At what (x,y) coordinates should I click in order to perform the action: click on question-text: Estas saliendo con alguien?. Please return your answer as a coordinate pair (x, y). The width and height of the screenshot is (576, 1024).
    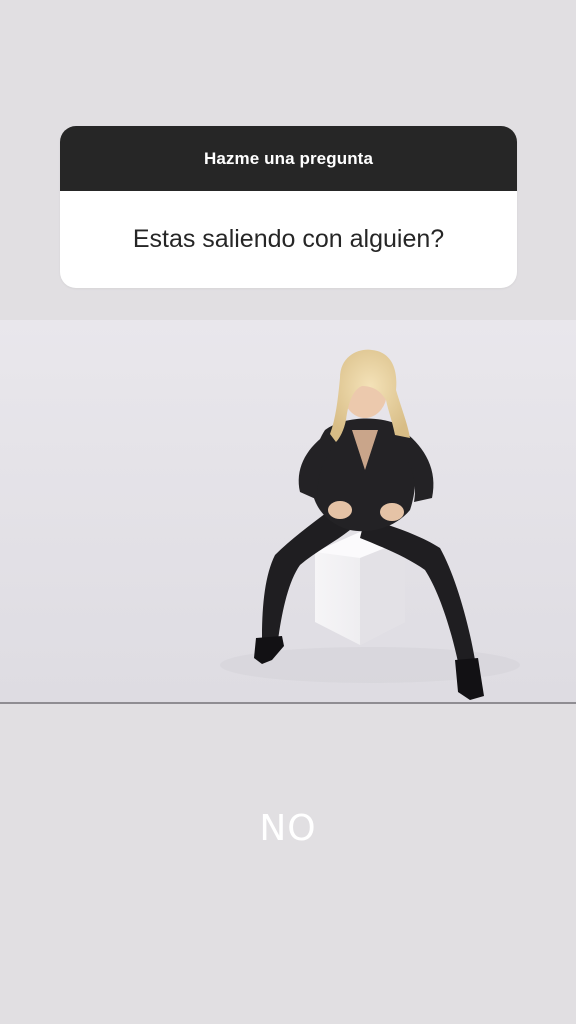
    Looking at the image, I should click on (288, 239).